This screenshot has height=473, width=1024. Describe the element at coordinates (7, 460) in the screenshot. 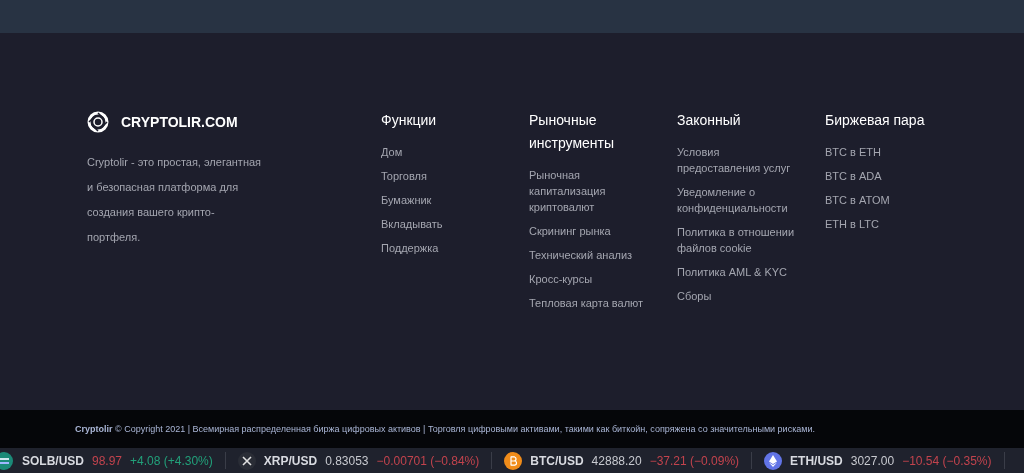

I see `coin-icon` at that location.